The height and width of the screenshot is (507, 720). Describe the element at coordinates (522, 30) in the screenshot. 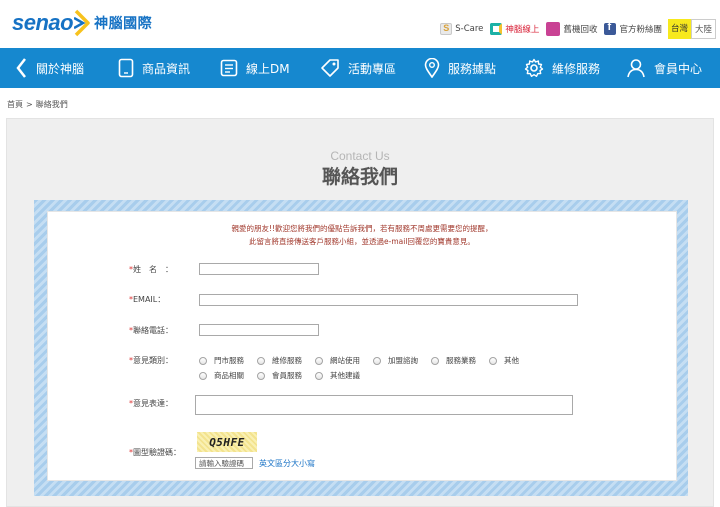

I see `toplink-label: 神腦線上` at that location.